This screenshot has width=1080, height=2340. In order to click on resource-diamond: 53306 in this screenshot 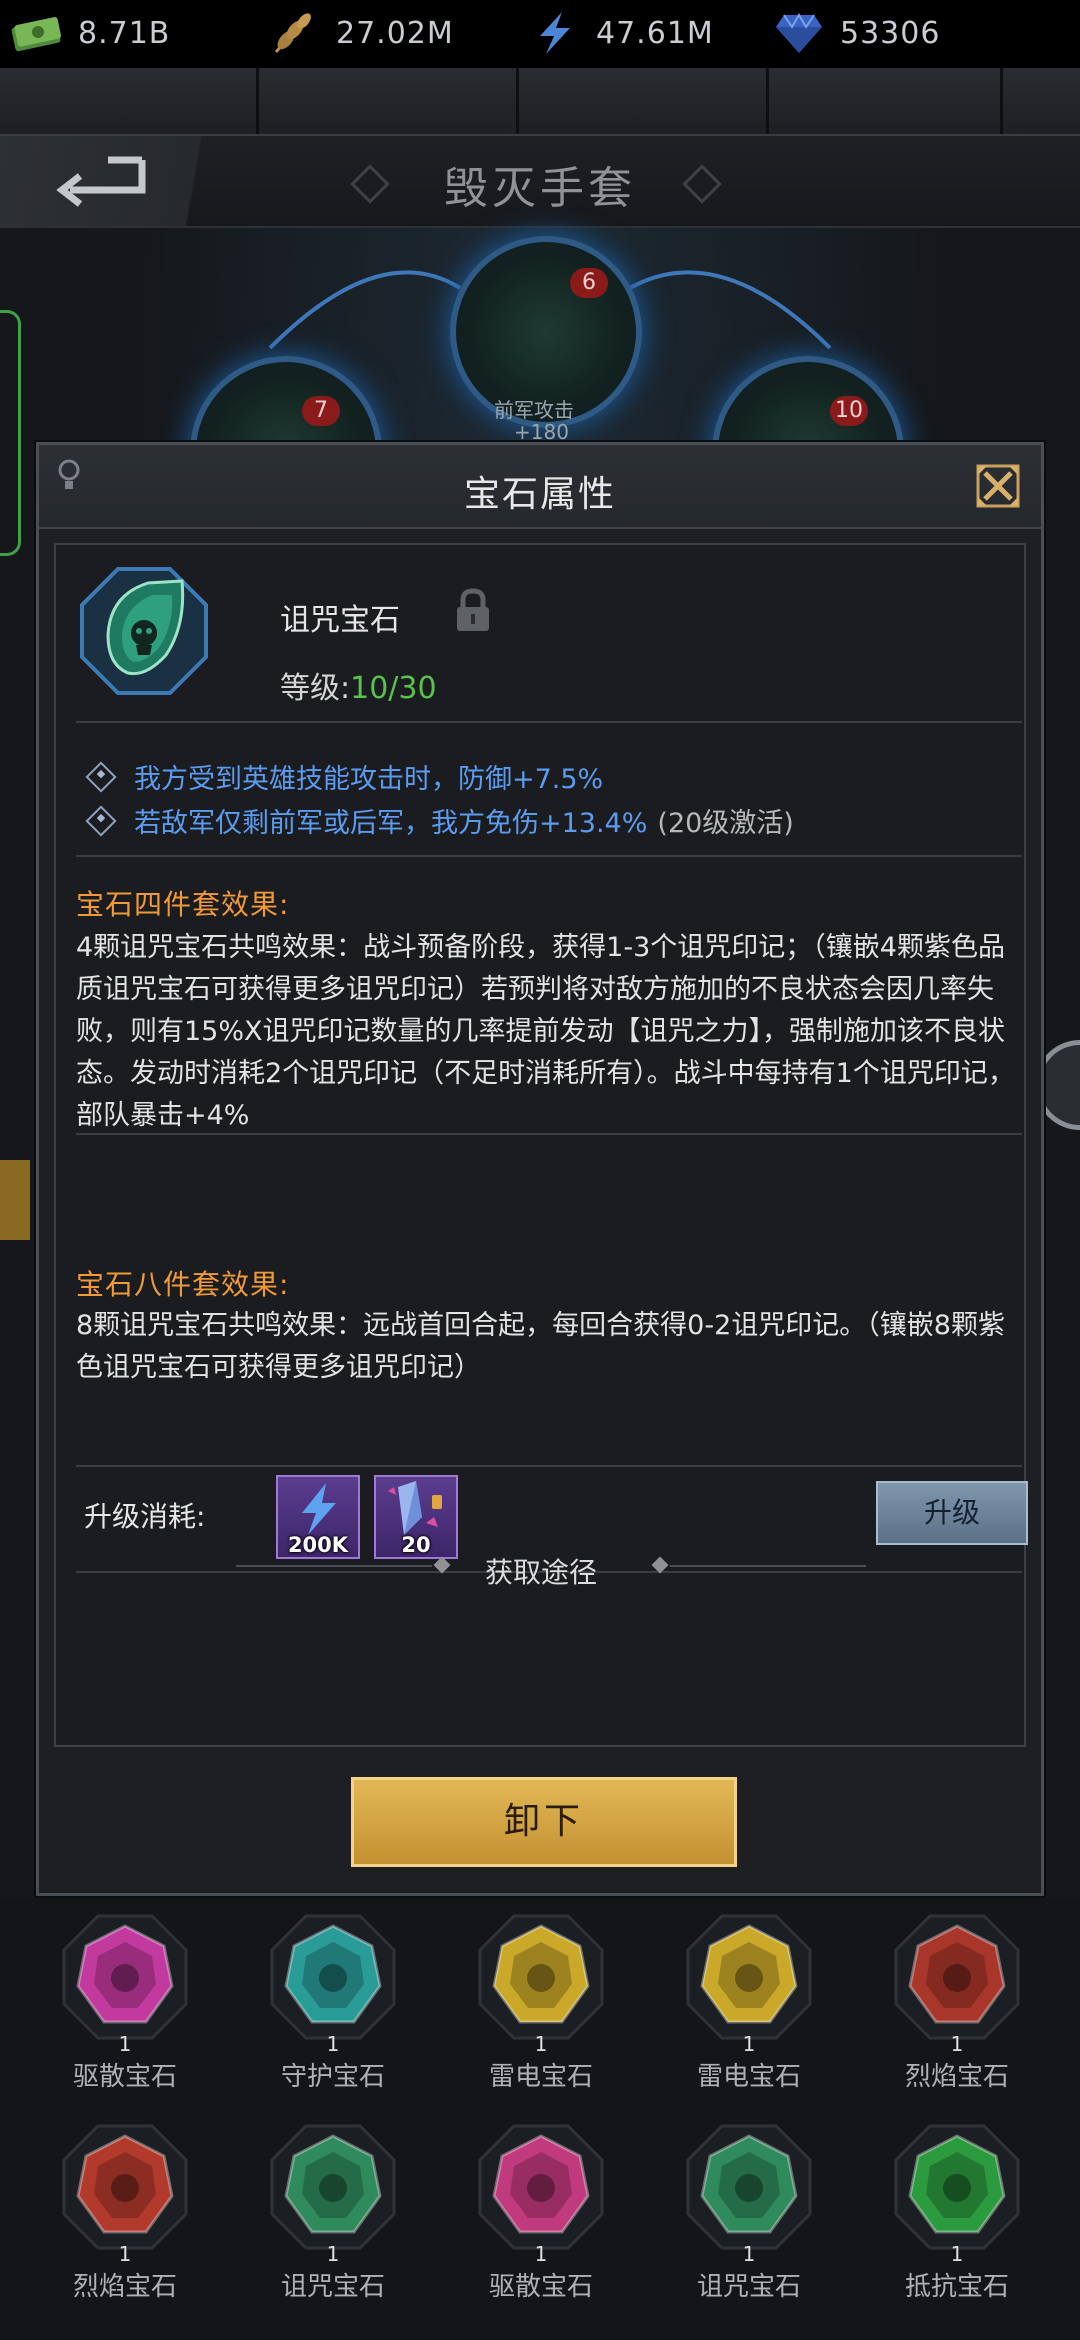, I will do `click(856, 33)`.